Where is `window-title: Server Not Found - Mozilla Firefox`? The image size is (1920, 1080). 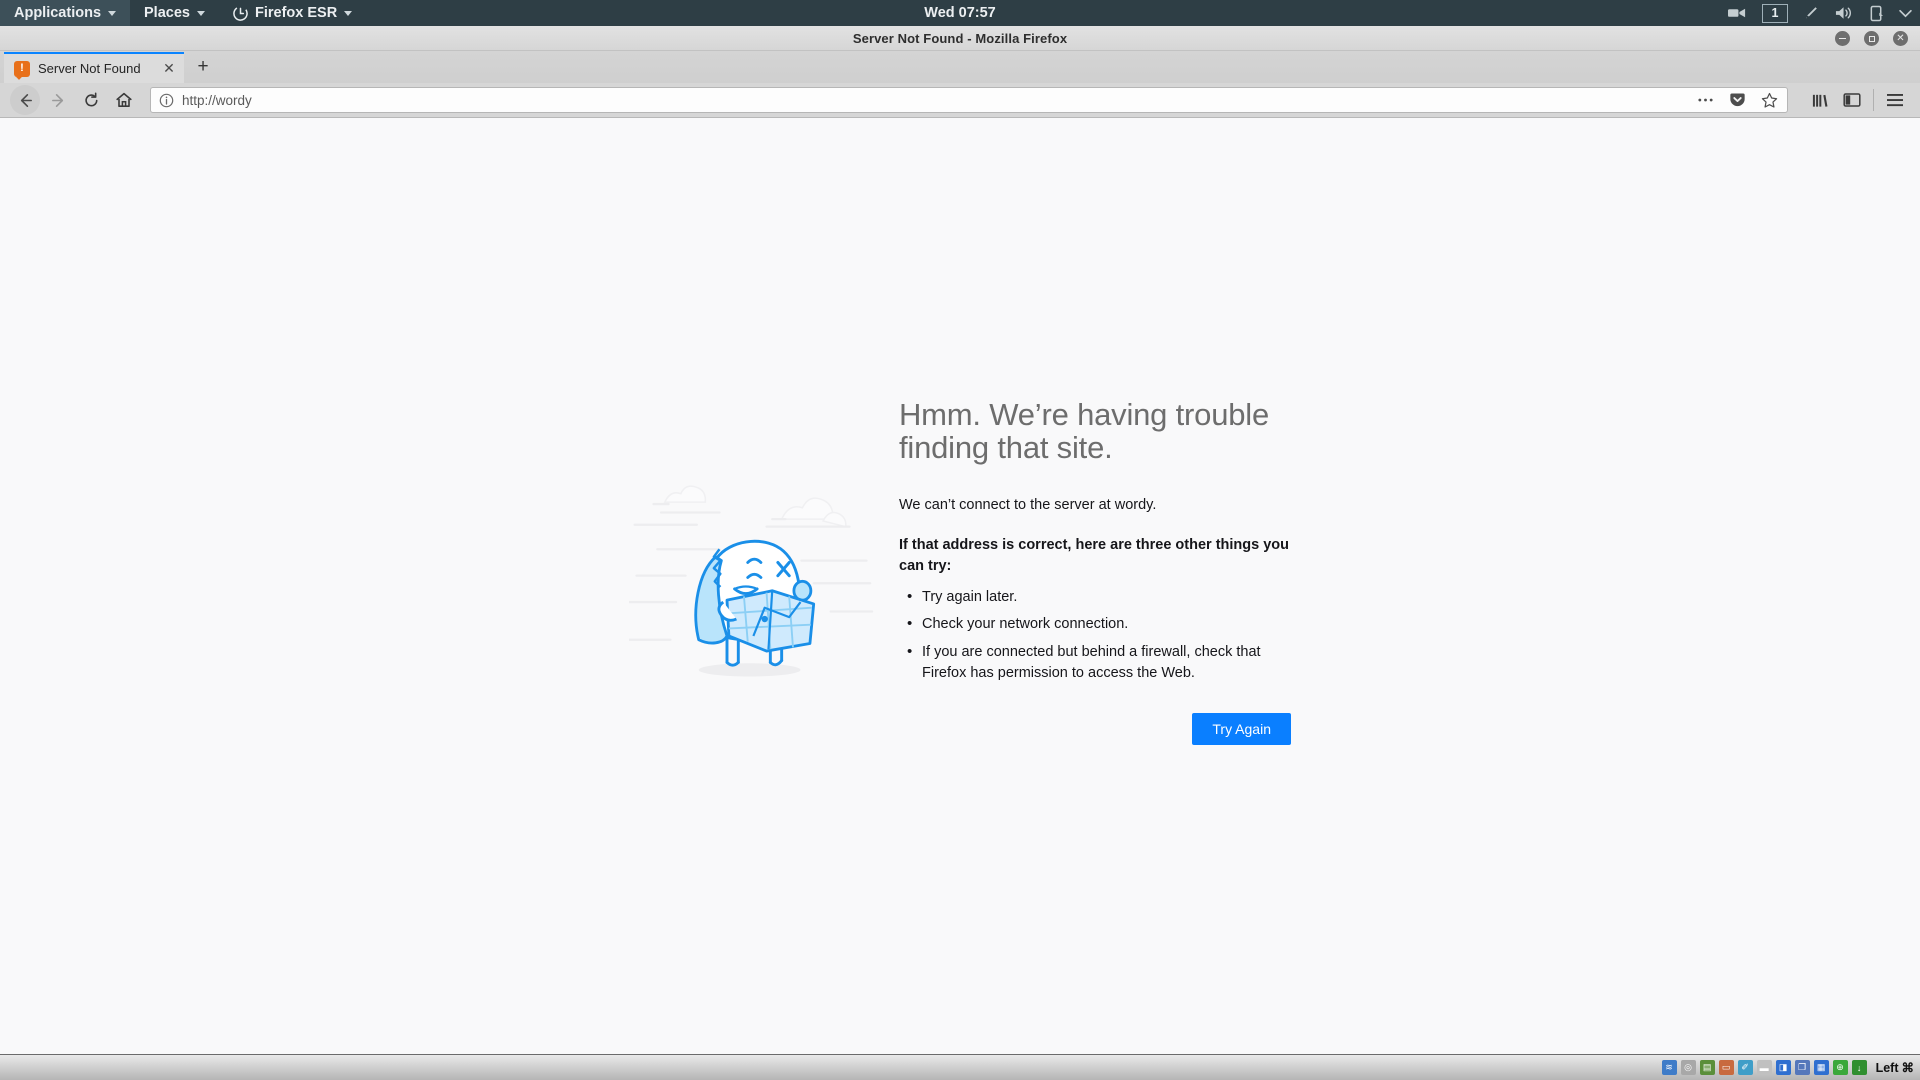 window-title: Server Not Found - Mozilla Firefox is located at coordinates (960, 38).